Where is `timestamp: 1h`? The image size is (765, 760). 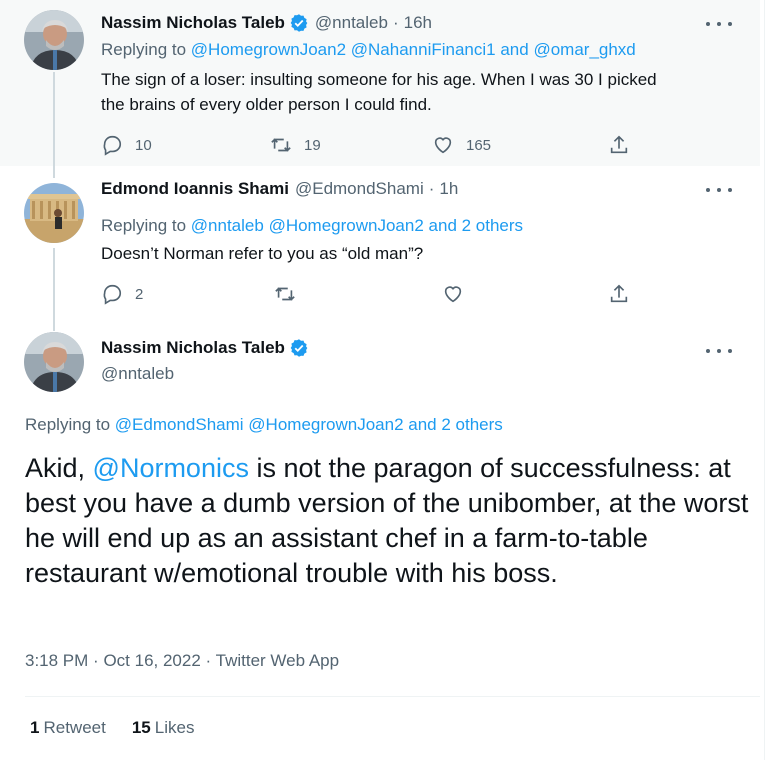
timestamp: 1h is located at coordinates (448, 189).